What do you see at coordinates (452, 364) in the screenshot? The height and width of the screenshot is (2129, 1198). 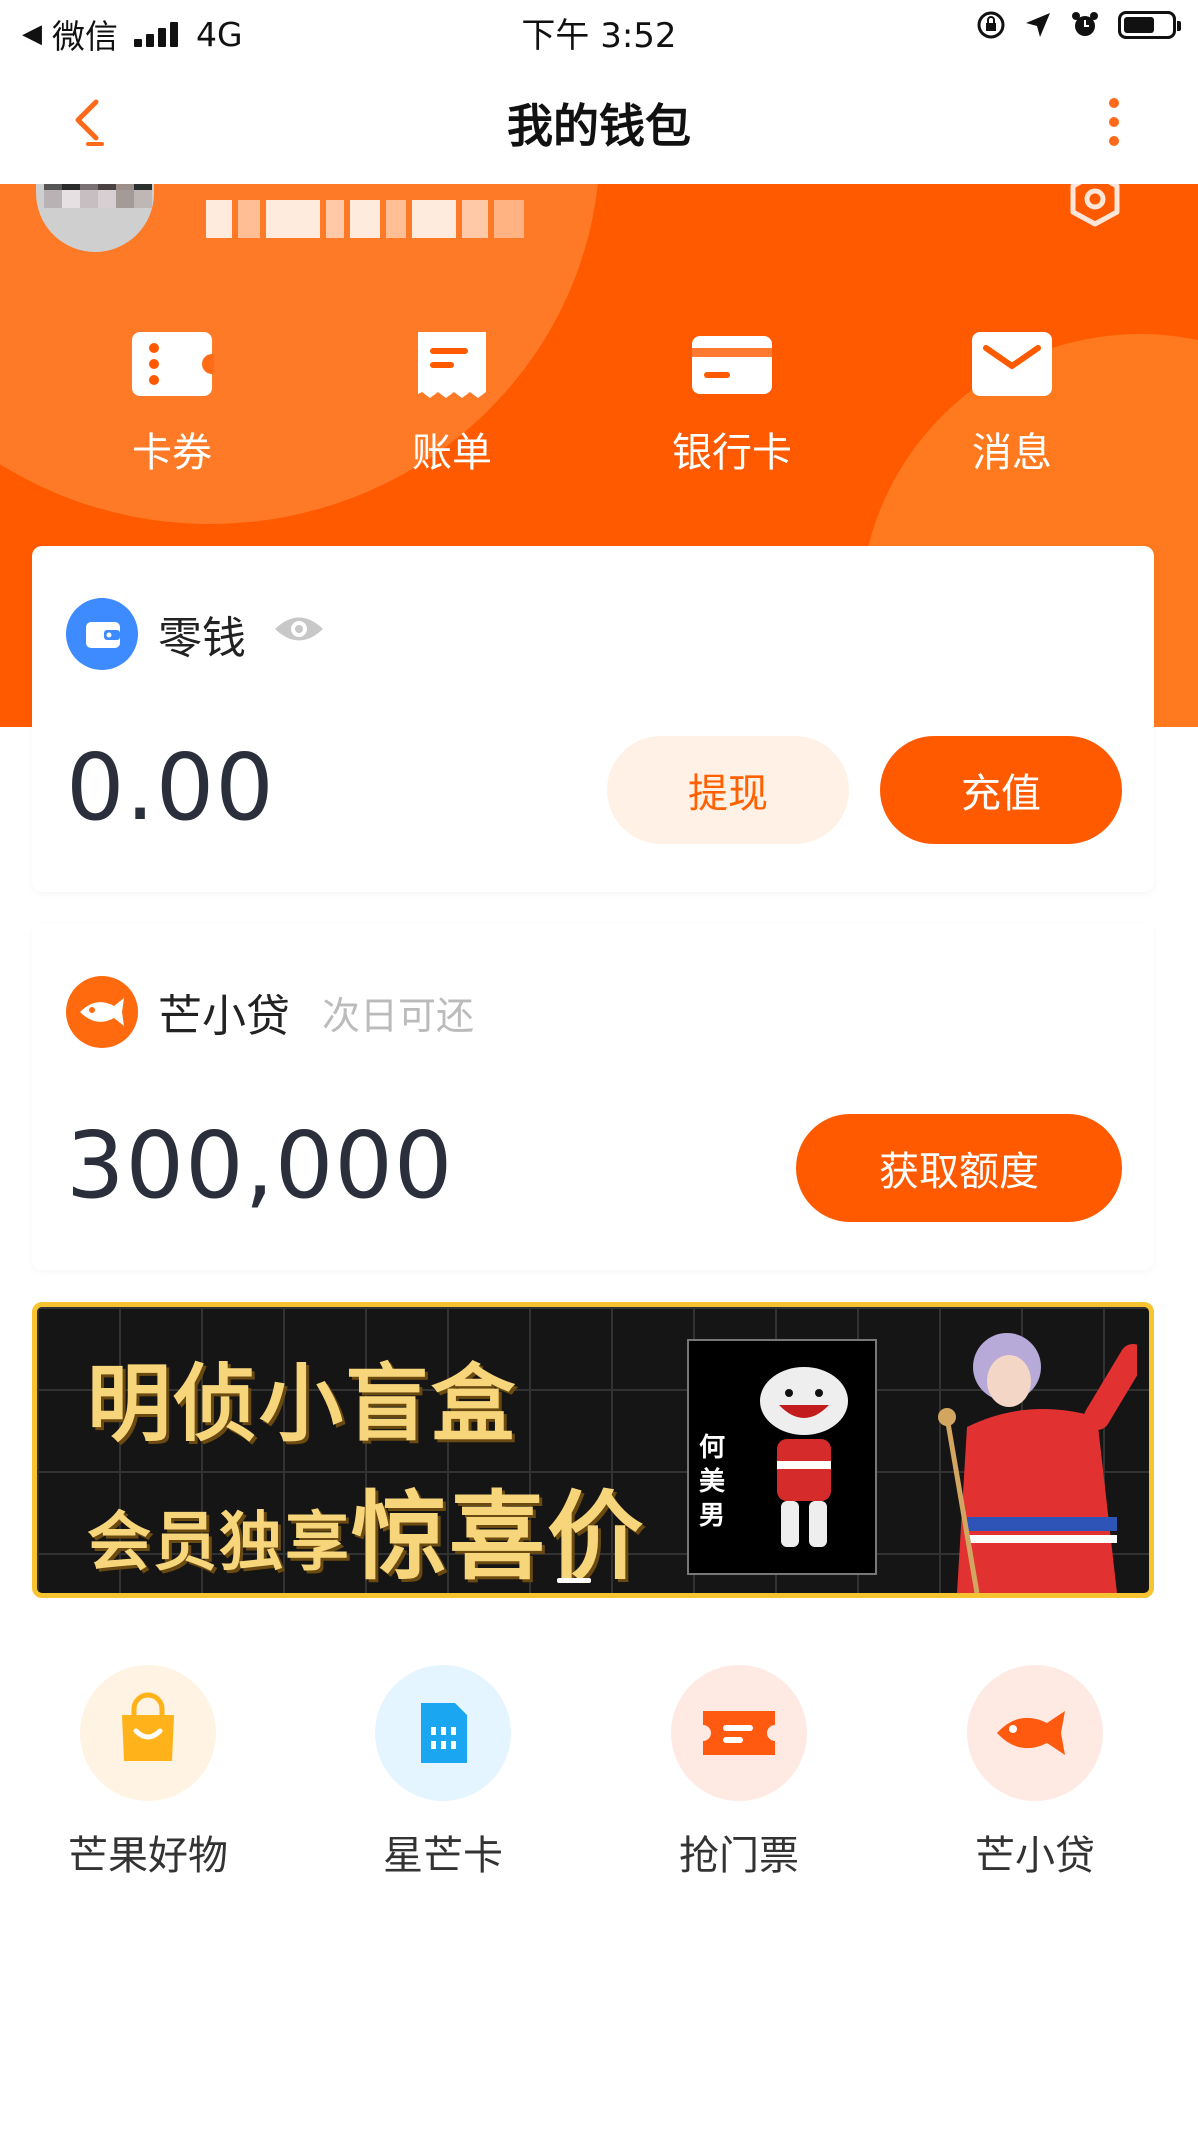 I see `bill-icon` at bounding box center [452, 364].